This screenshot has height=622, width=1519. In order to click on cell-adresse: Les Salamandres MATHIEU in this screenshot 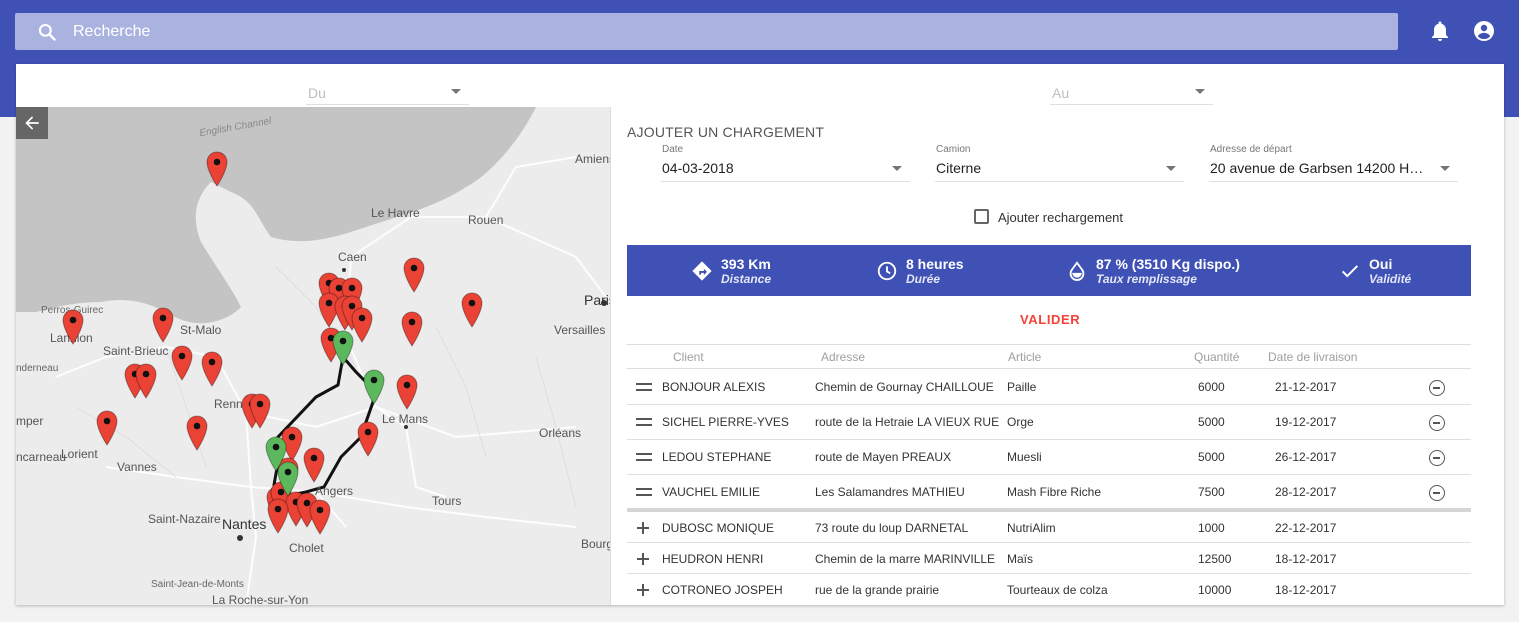, I will do `click(890, 492)`.